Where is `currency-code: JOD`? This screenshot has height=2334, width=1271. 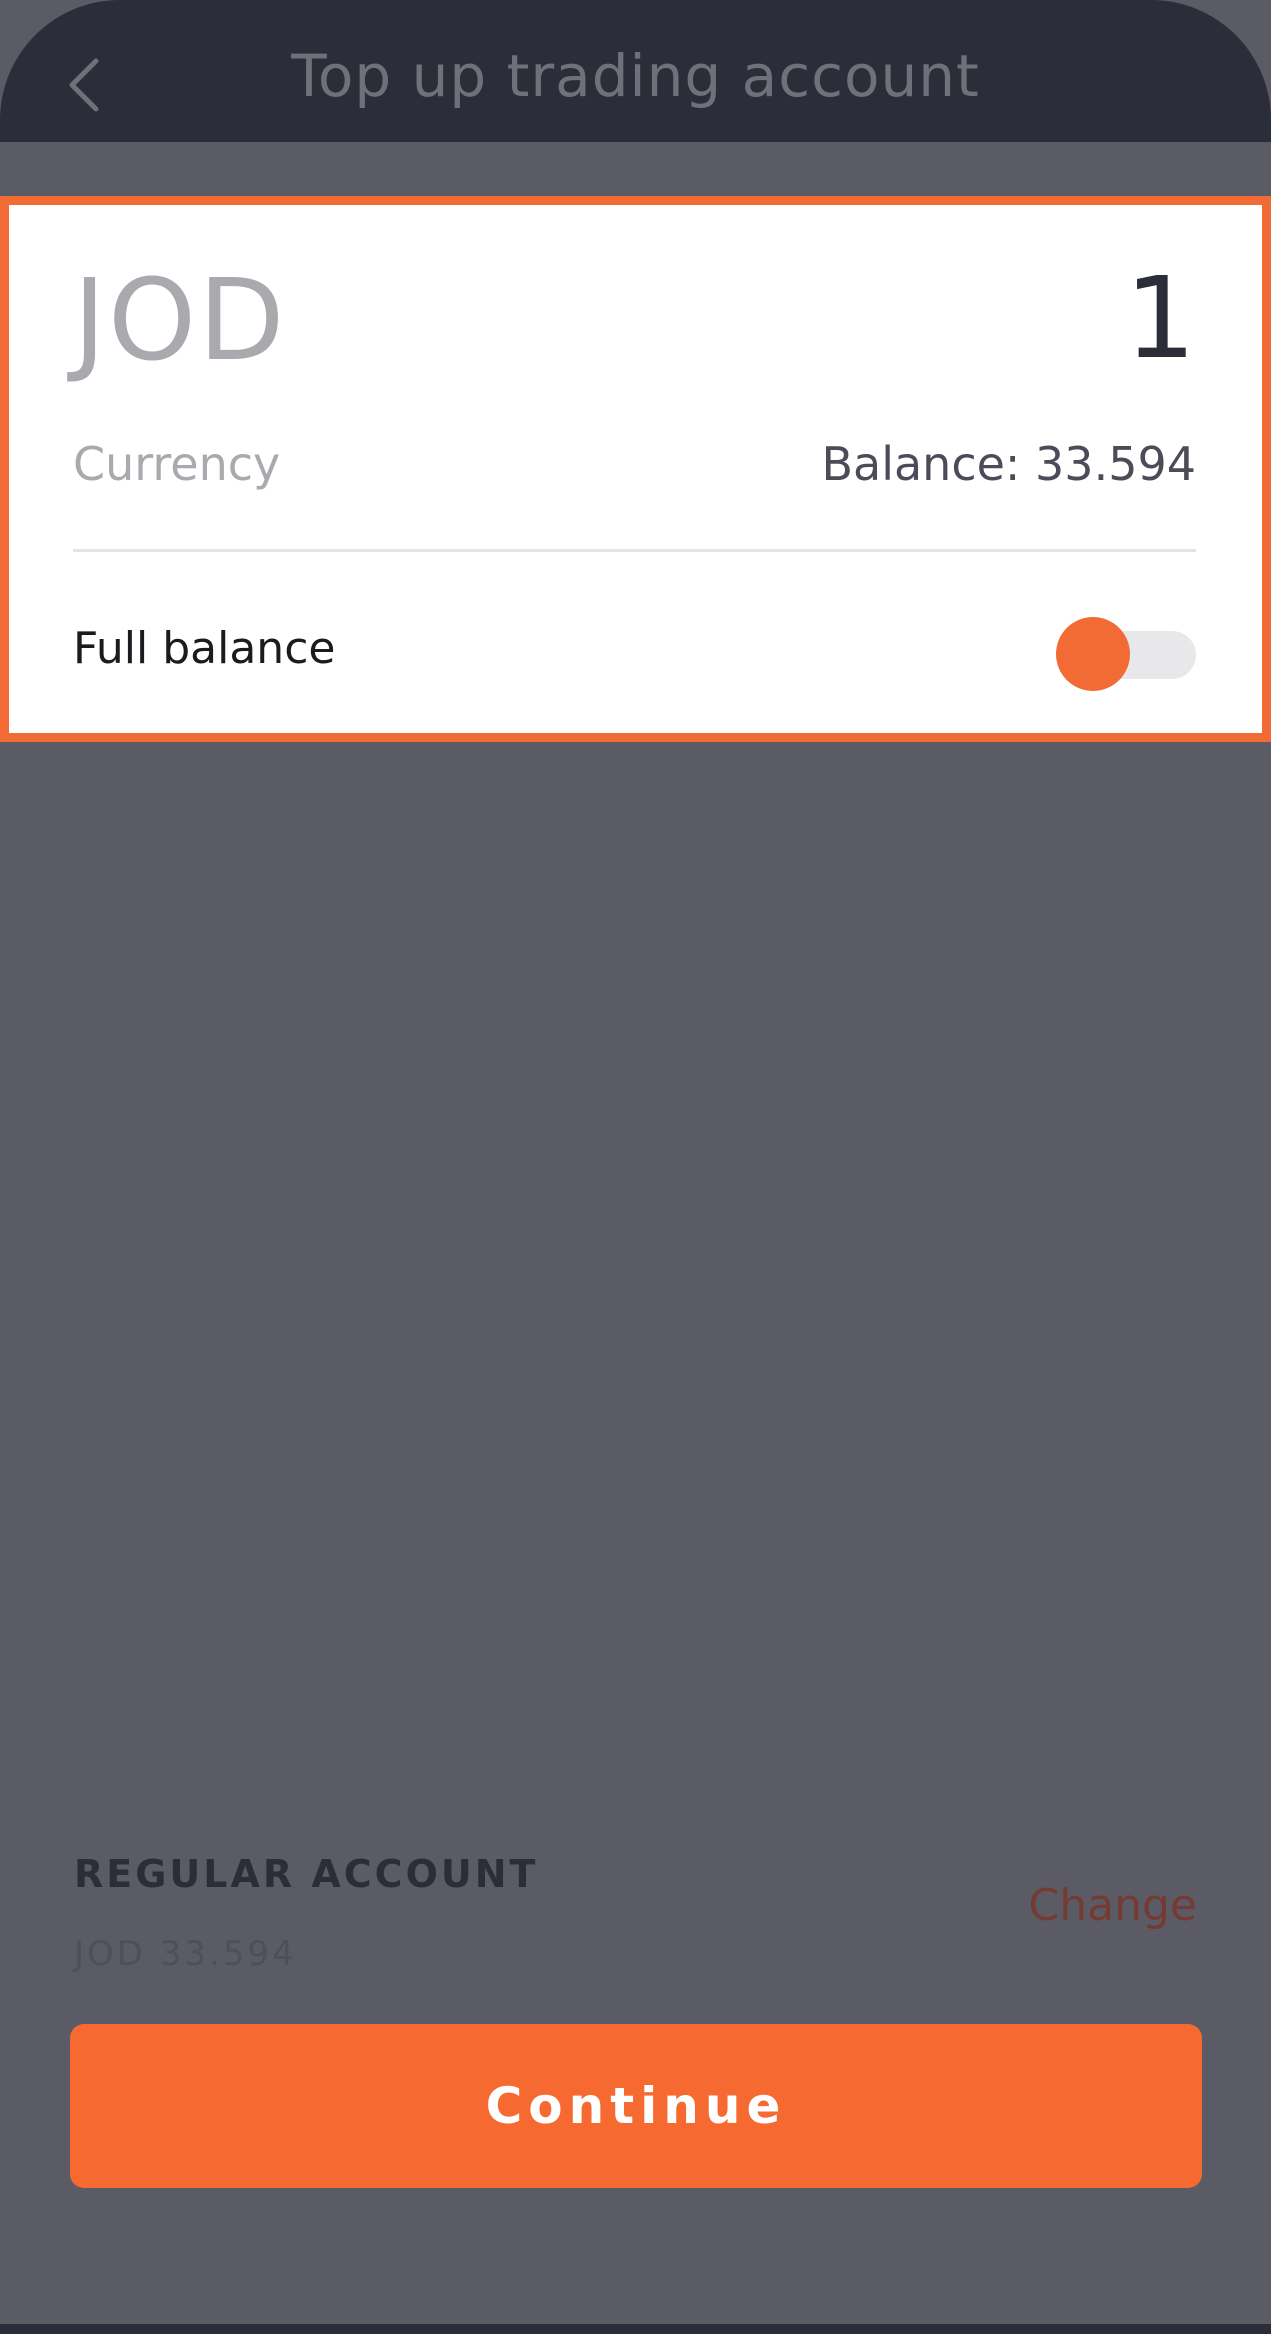 currency-code: JOD is located at coordinates (179, 321).